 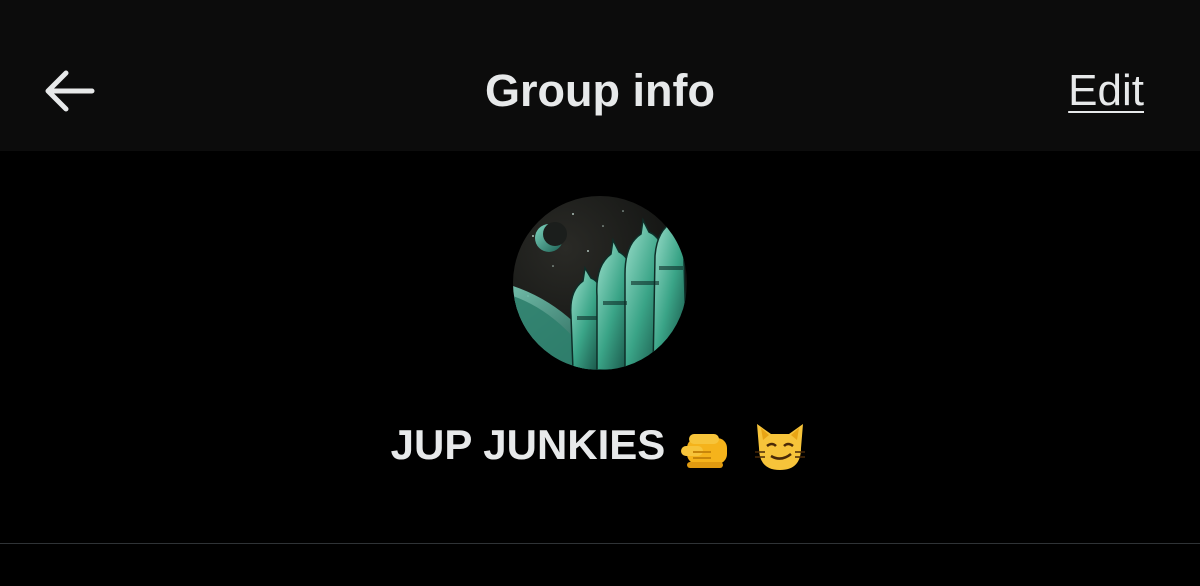 I want to click on group-name-row: JUP JUNKIES, so click(x=600, y=445).